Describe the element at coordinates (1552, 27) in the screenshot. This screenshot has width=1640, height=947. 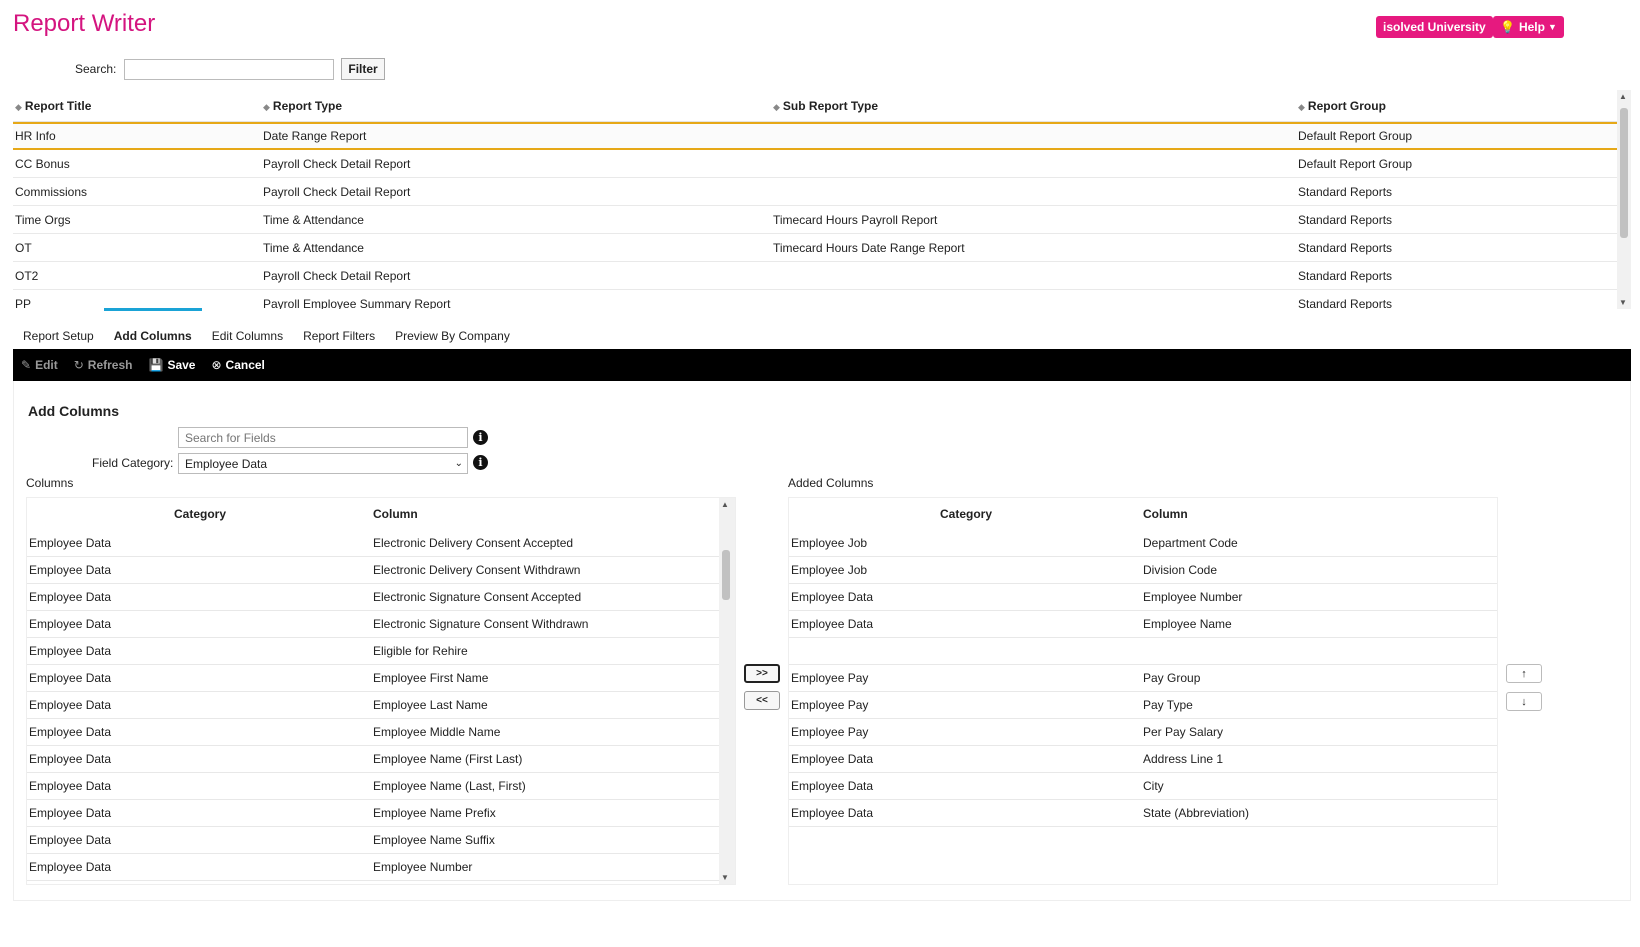
I see `caret-down-icon: ▼` at that location.